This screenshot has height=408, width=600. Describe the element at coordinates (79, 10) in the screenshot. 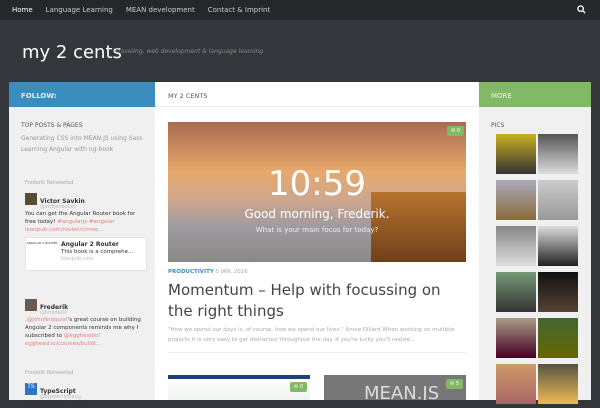

I see `nav-language-learning: Language Learning` at that location.